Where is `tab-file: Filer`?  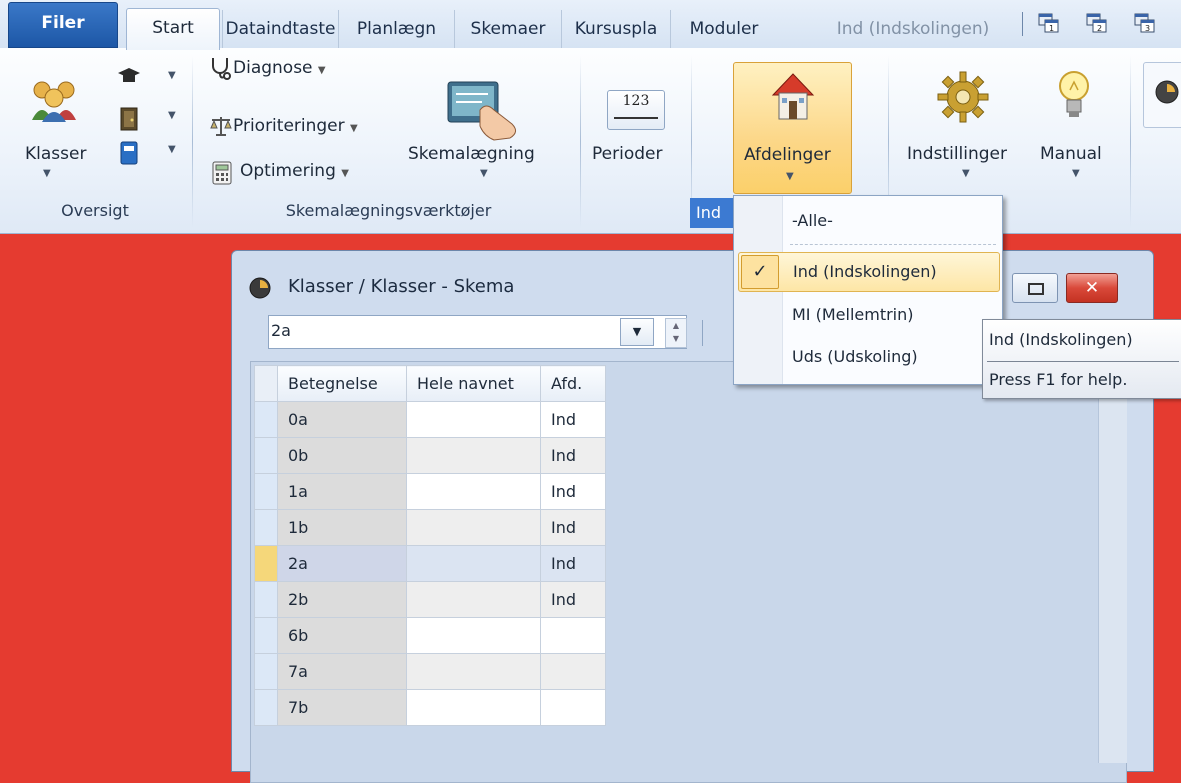 tab-file: Filer is located at coordinates (63, 25).